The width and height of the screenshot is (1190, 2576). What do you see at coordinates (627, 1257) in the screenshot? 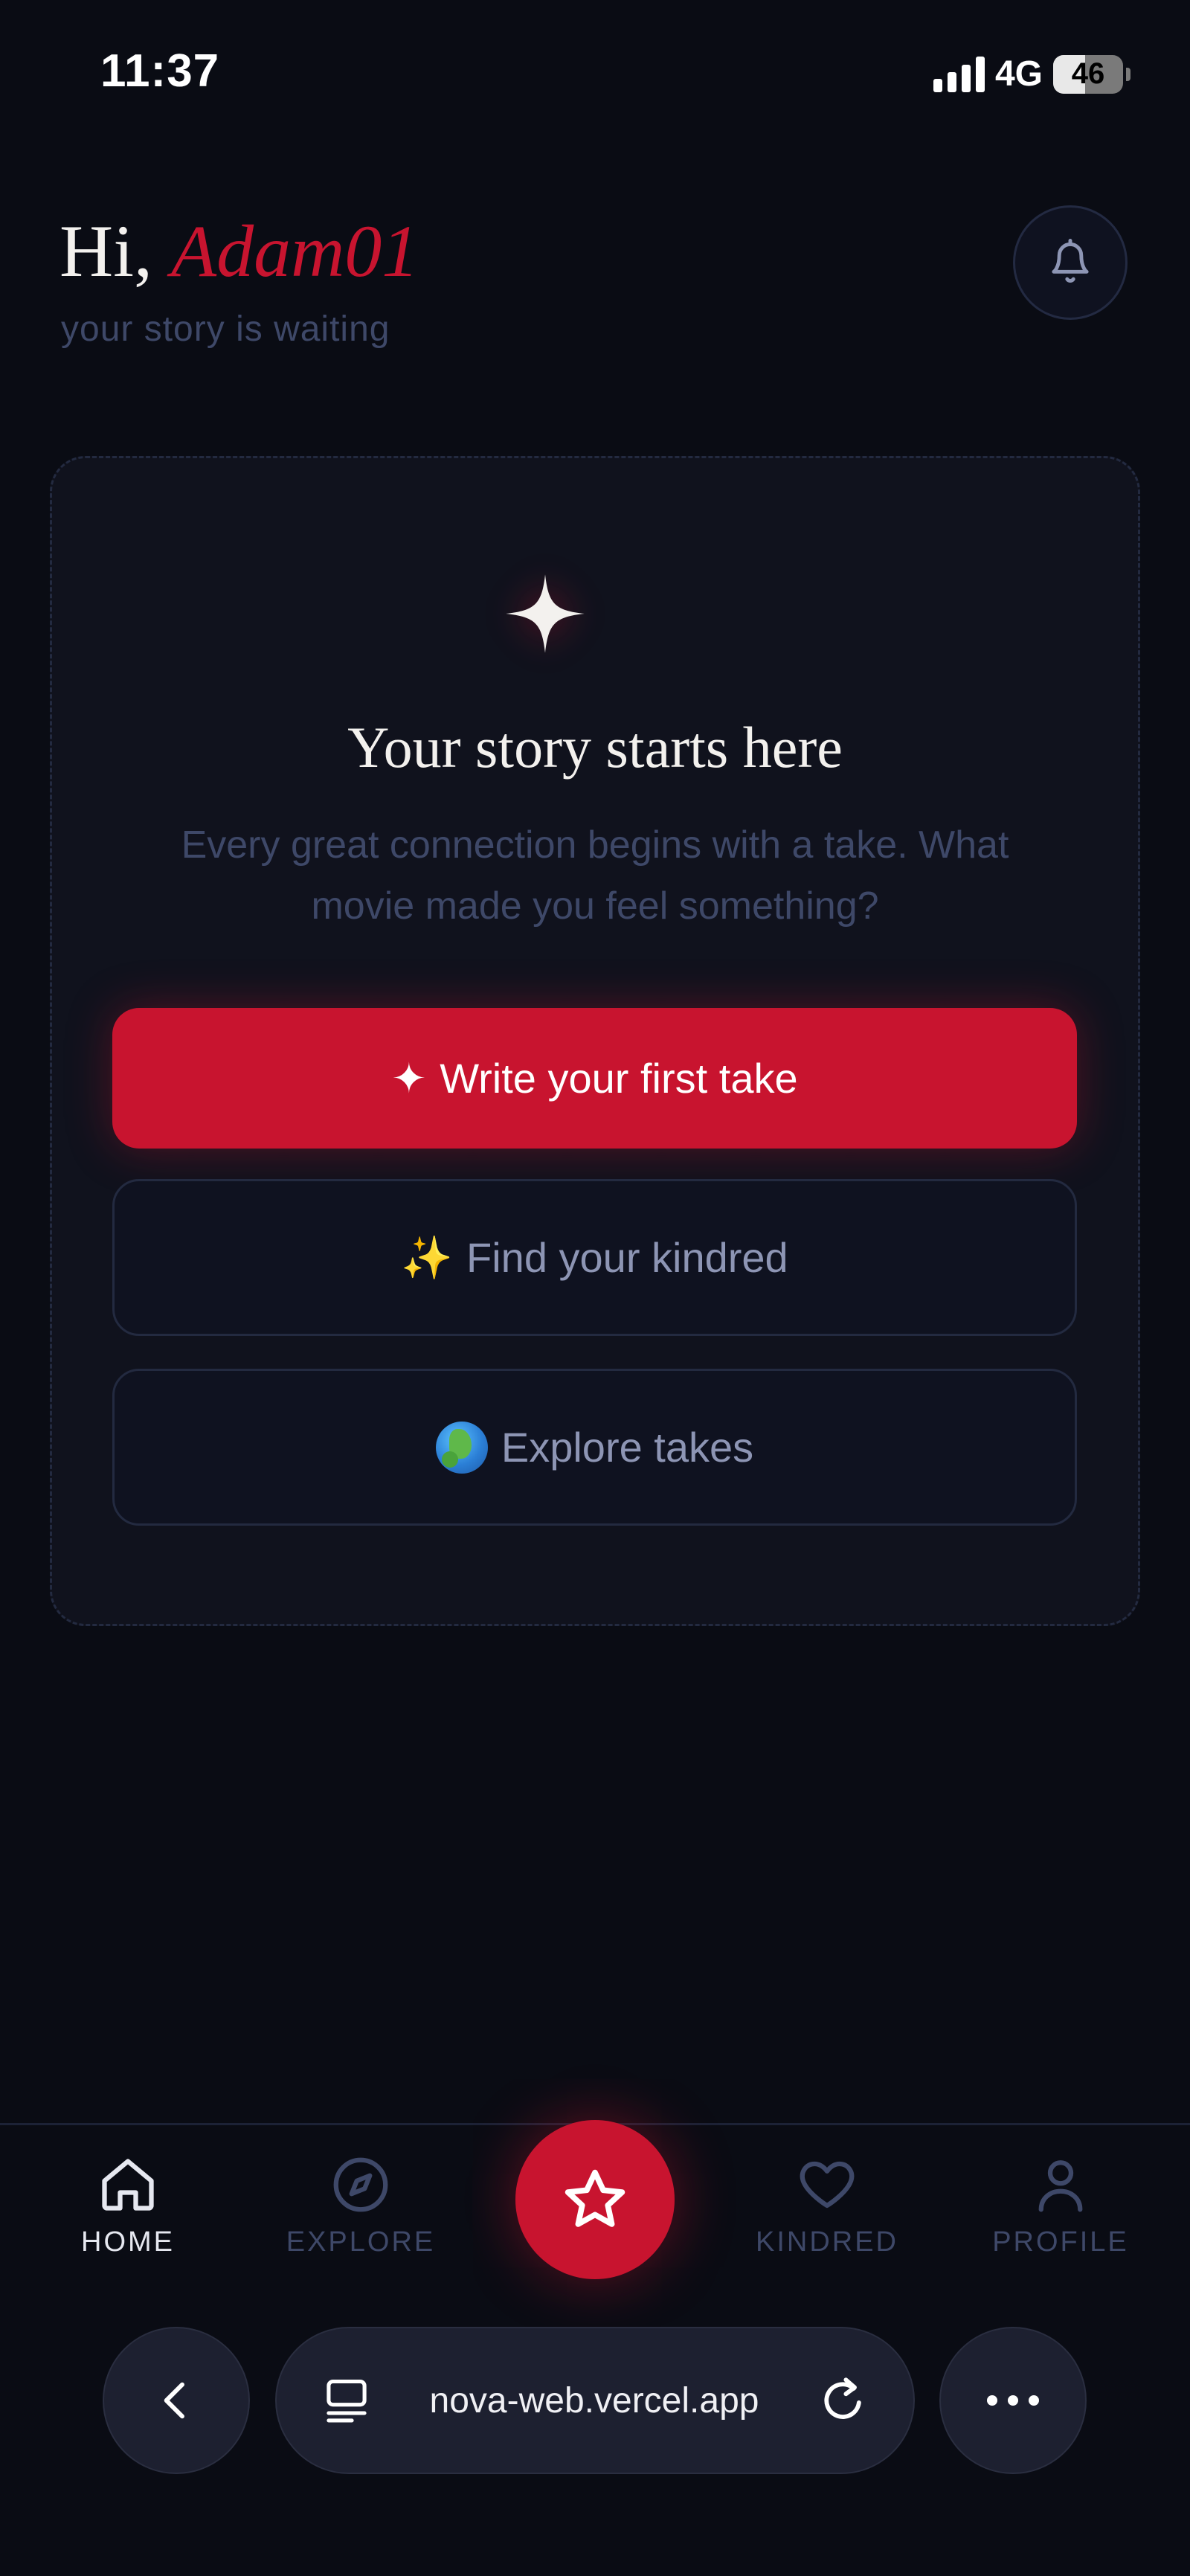
I see `find-kindred-label: Find your kindred` at bounding box center [627, 1257].